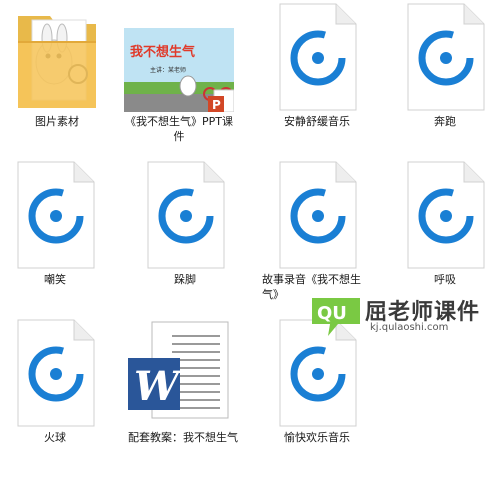 This screenshot has height=478, width=500. I want to click on svg-text: 我不想生气, so click(162, 52).